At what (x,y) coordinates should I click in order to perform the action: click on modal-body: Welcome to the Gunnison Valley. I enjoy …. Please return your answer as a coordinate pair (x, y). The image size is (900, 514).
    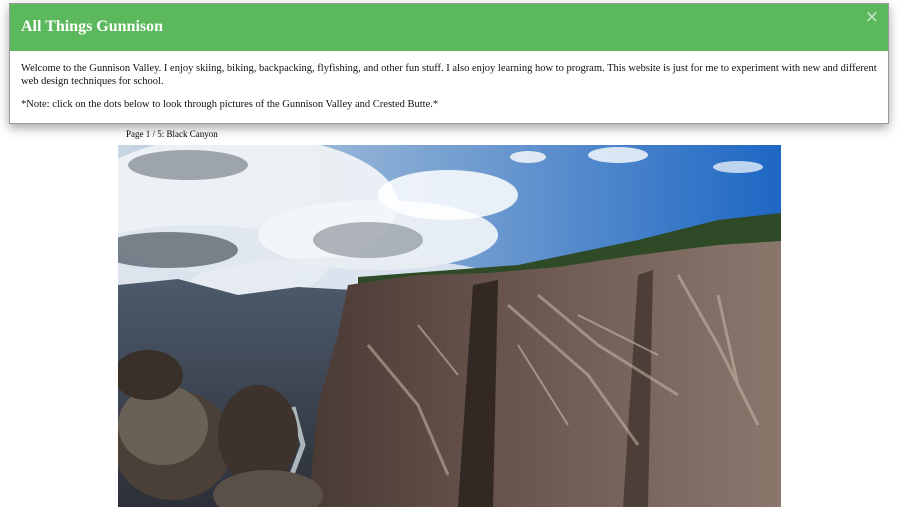
    Looking at the image, I should click on (449, 81).